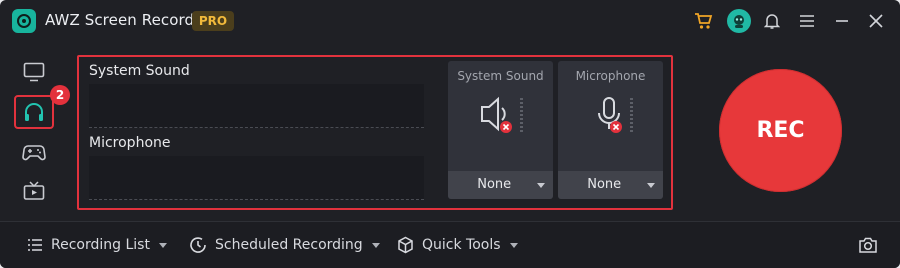 The image size is (900, 268). I want to click on pro-badge: PRO, so click(213, 21).